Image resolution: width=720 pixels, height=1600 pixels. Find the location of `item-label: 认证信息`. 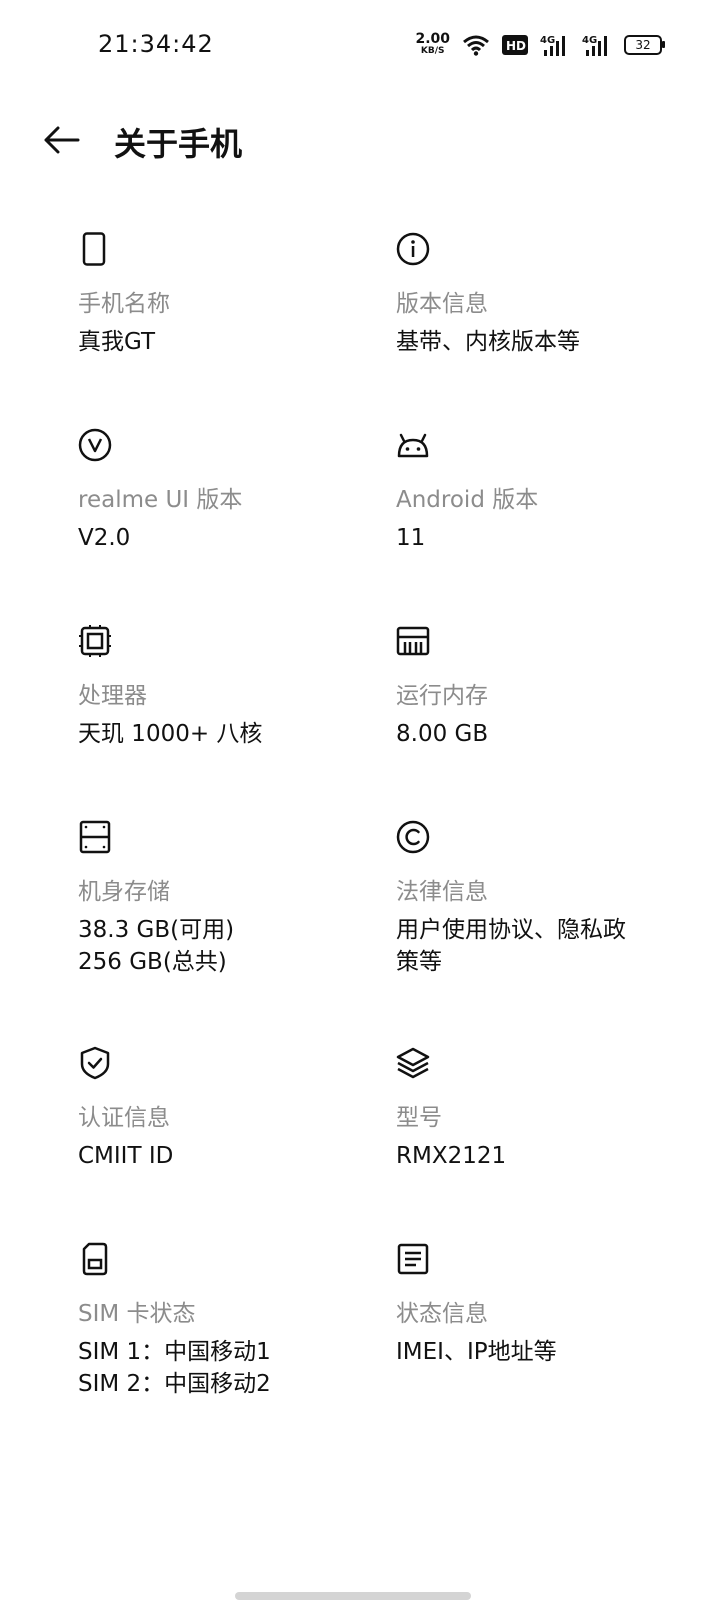

item-label: 认证信息 is located at coordinates (124, 1118).